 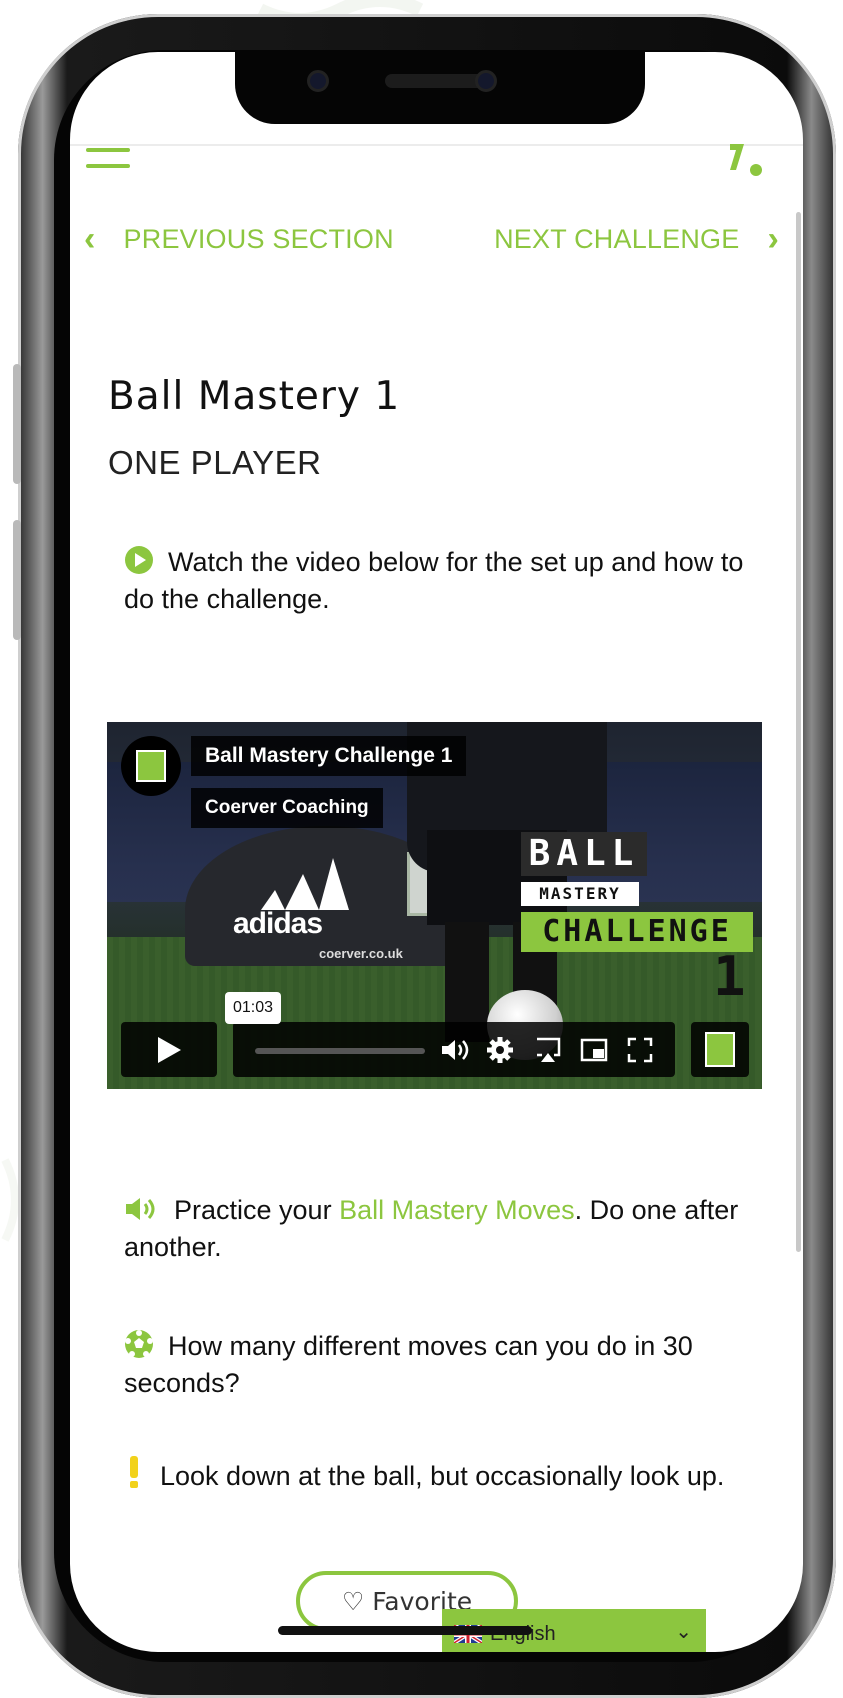 What do you see at coordinates (287, 808) in the screenshot?
I see `video-channel: Coerver Coaching` at bounding box center [287, 808].